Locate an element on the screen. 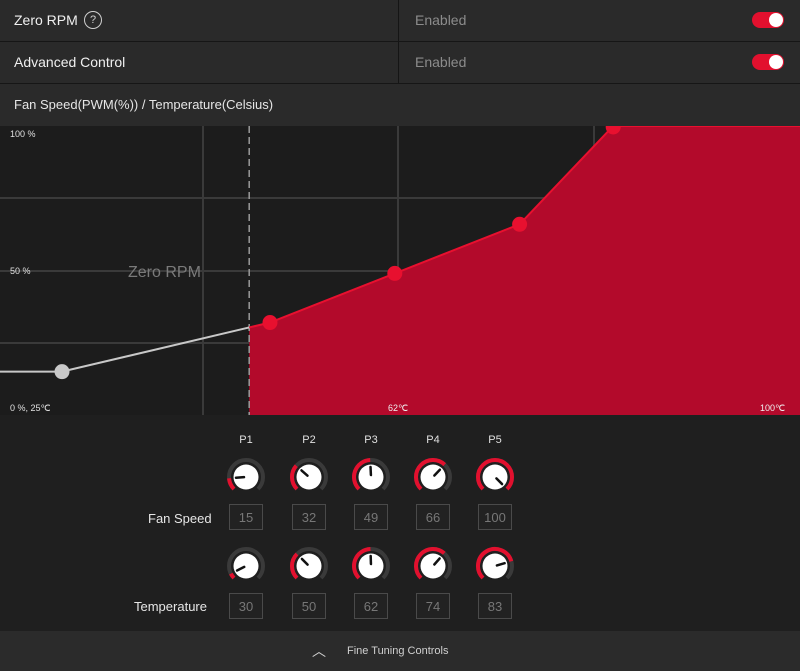 The height and width of the screenshot is (671, 800). y-tick-100: 100 % is located at coordinates (23, 134).